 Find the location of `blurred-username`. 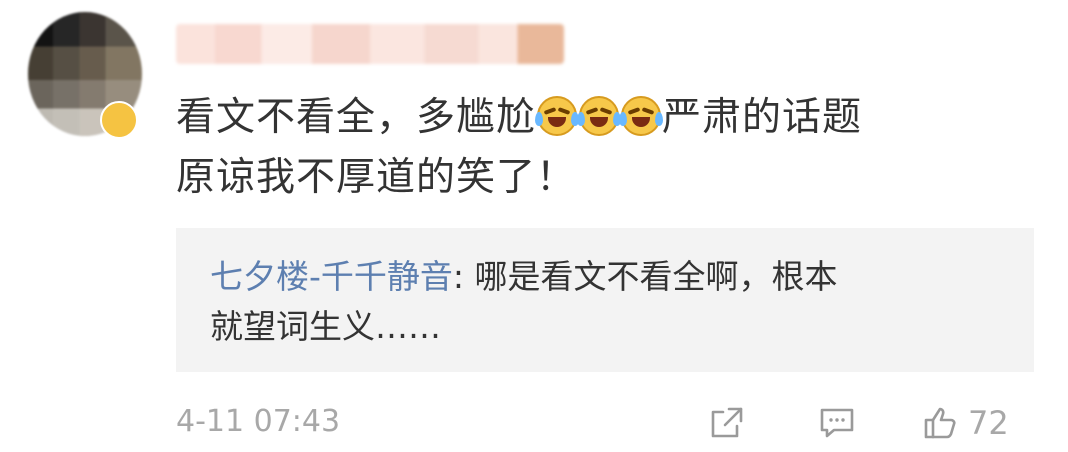

blurred-username is located at coordinates (370, 44).